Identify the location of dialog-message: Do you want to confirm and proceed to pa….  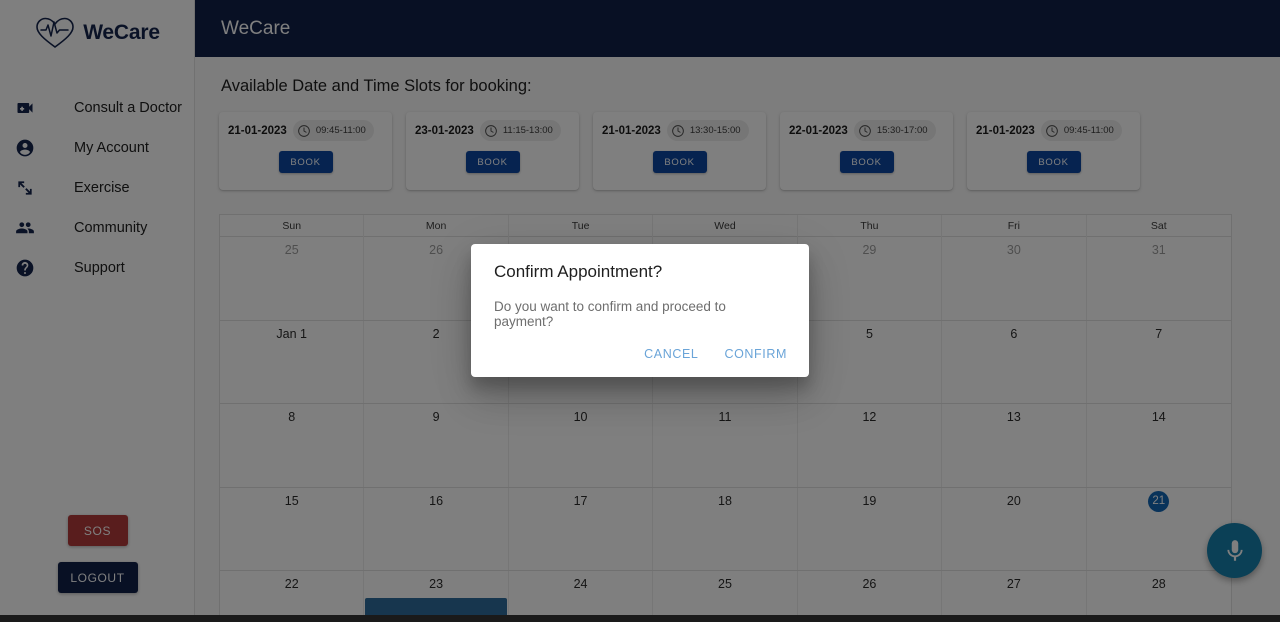
(610, 314).